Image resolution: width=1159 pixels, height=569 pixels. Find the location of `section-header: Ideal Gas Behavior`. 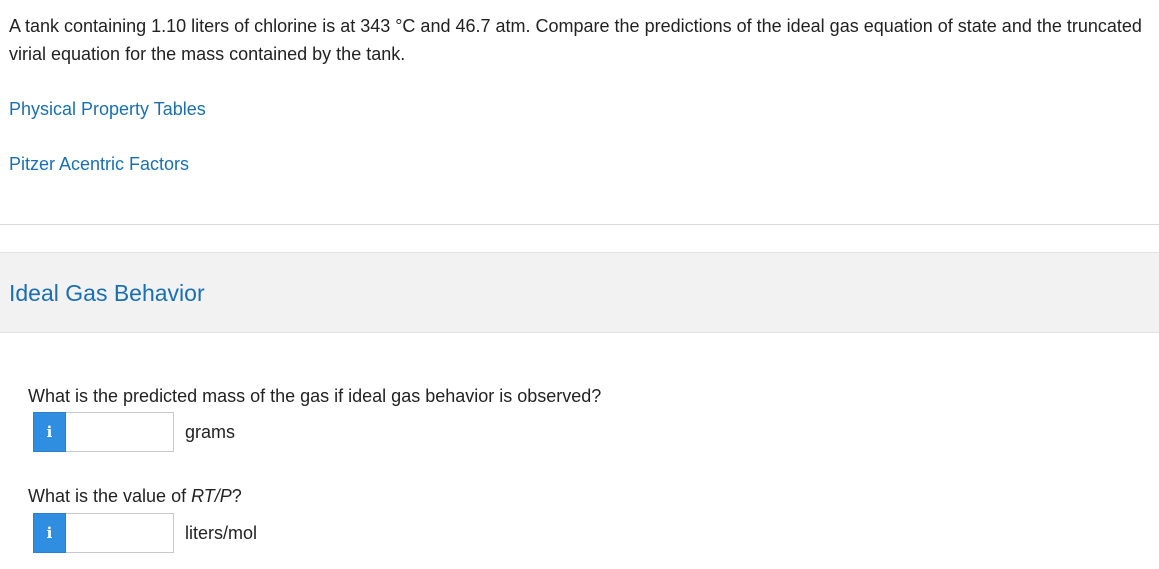

section-header: Ideal Gas Behavior is located at coordinates (579, 292).